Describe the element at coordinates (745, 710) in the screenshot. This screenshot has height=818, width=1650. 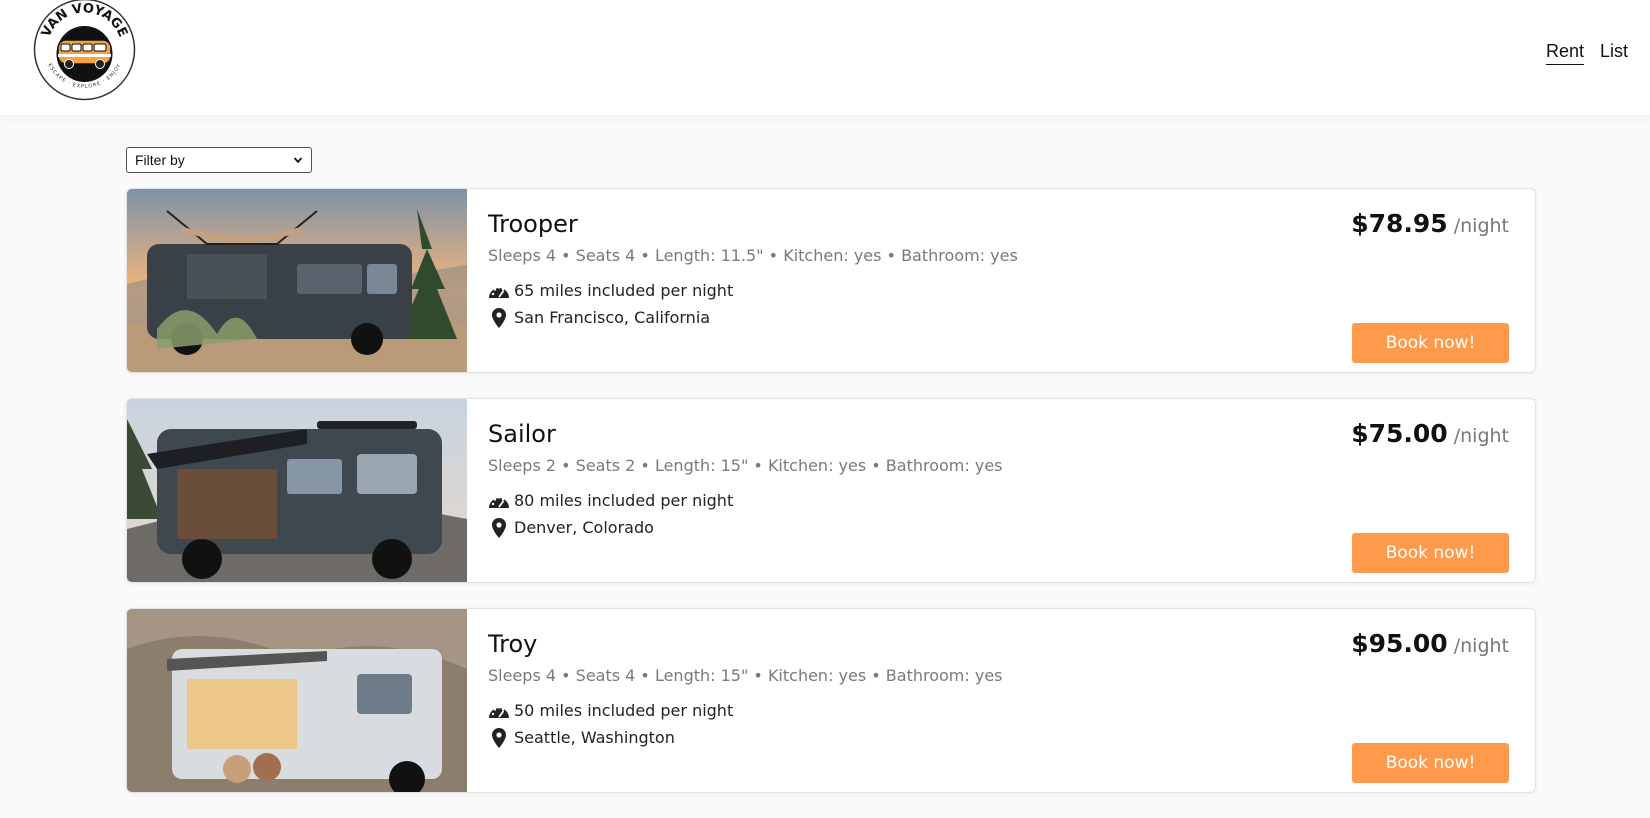
I see `van-miles: 50 miles included per night` at that location.